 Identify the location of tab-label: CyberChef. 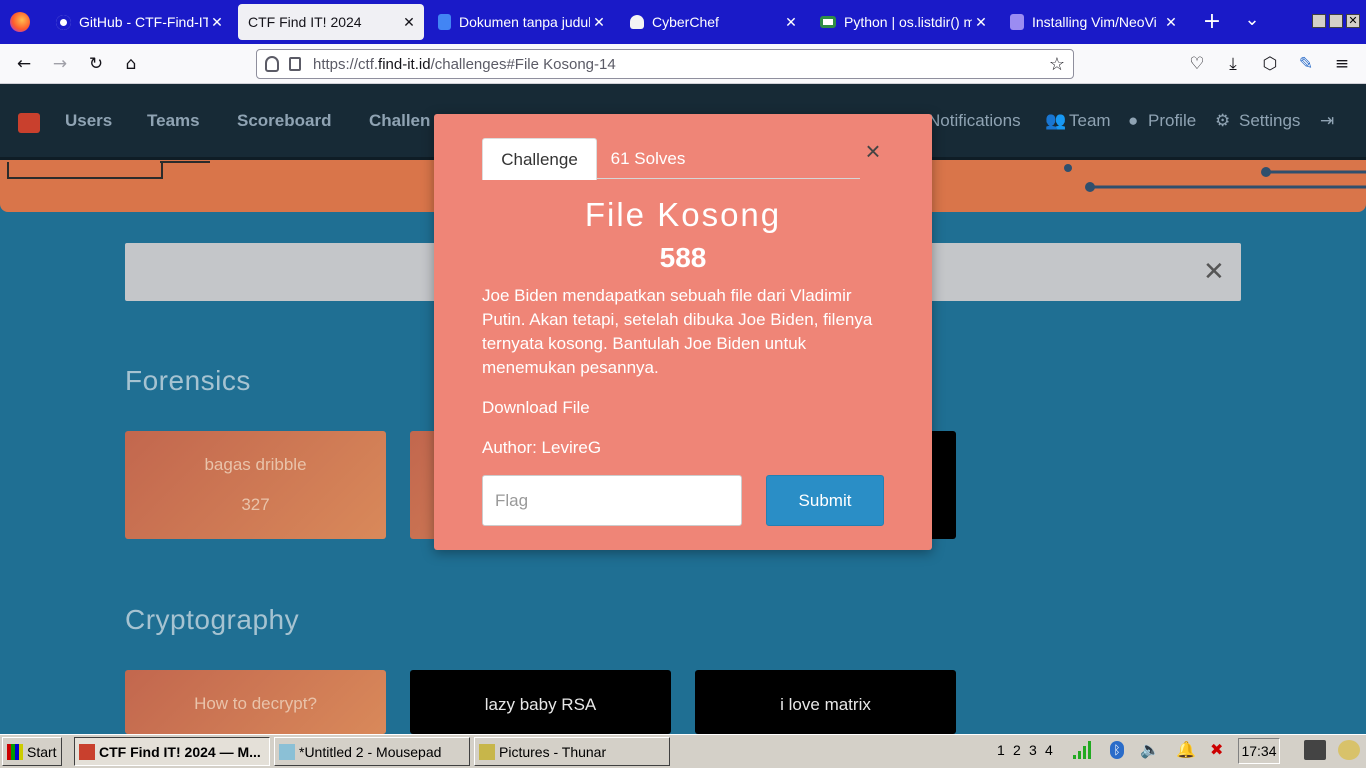
(685, 22).